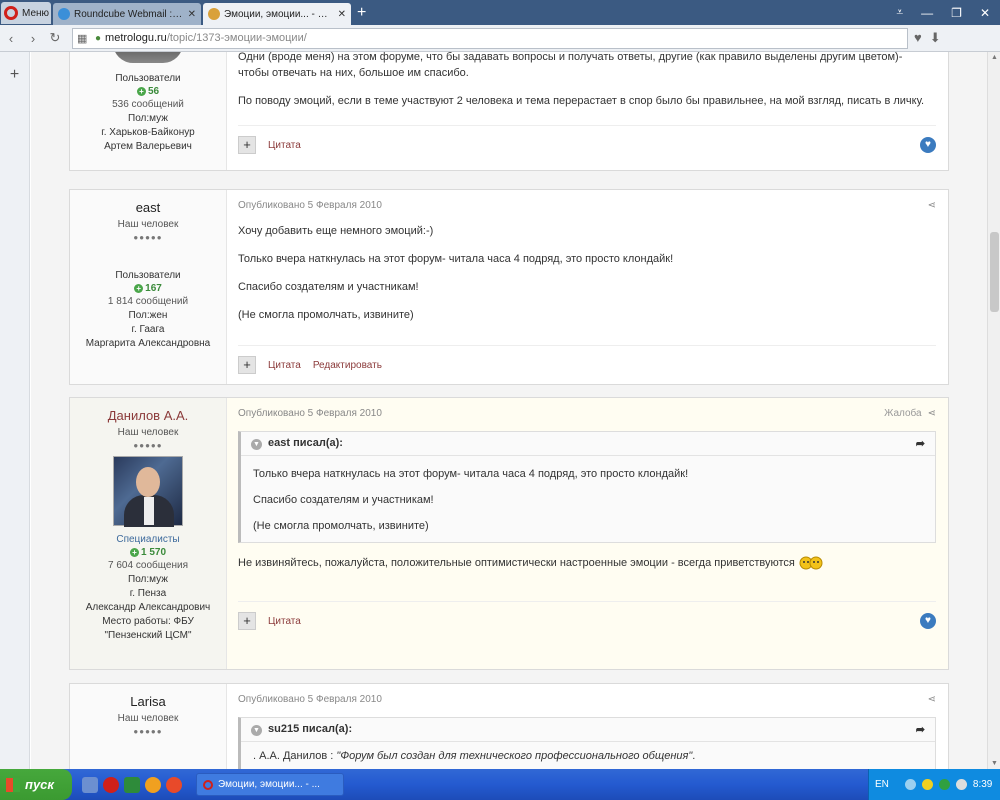  I want to click on author-full-name: Александр Александрович, so click(148, 607).